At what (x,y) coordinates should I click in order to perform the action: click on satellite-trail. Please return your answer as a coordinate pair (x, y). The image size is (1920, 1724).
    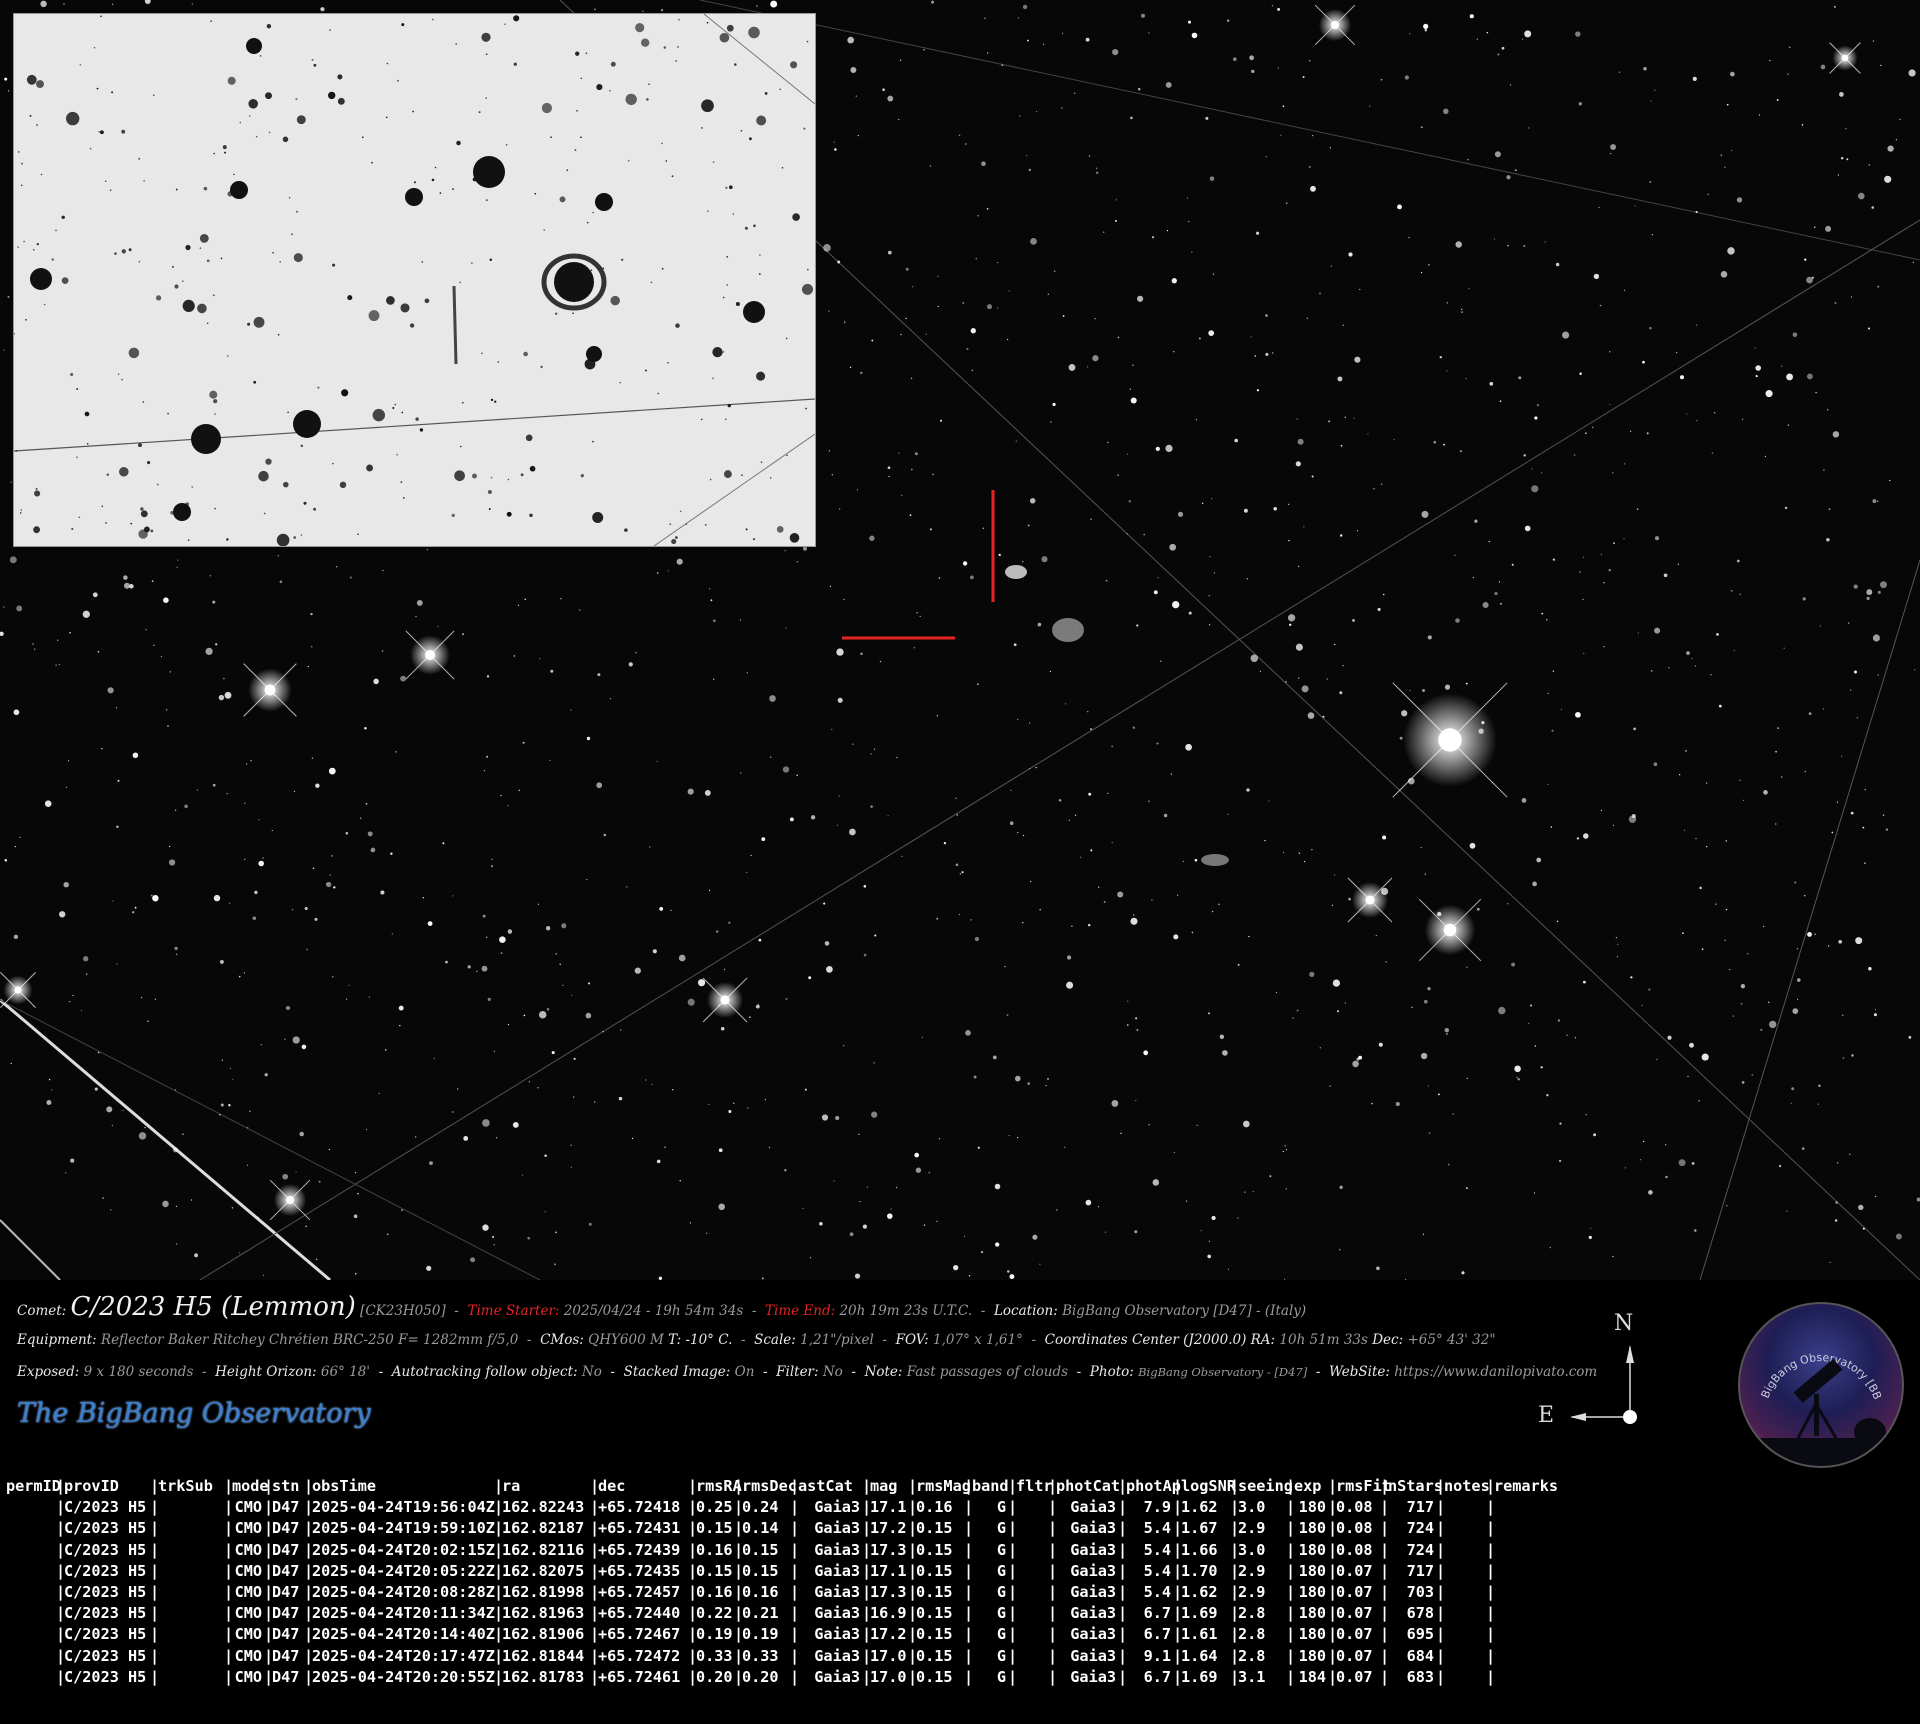
    Looking at the image, I should click on (165, 1139).